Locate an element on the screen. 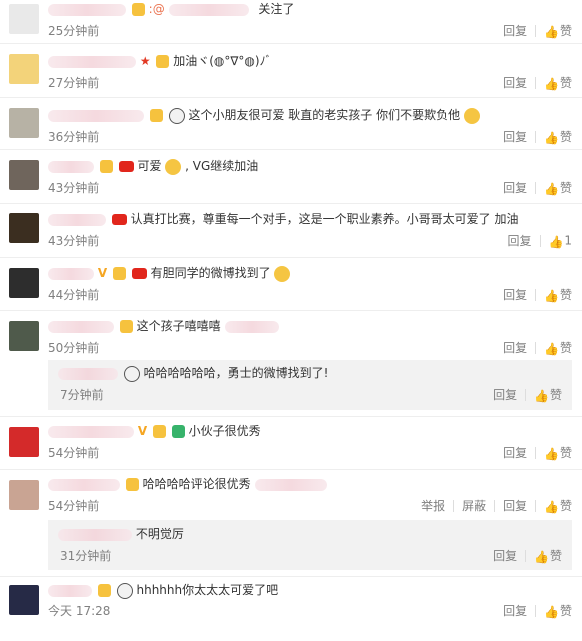 The height and width of the screenshot is (641, 582). comment-text: 小伙子很优秀 is located at coordinates (224, 431).